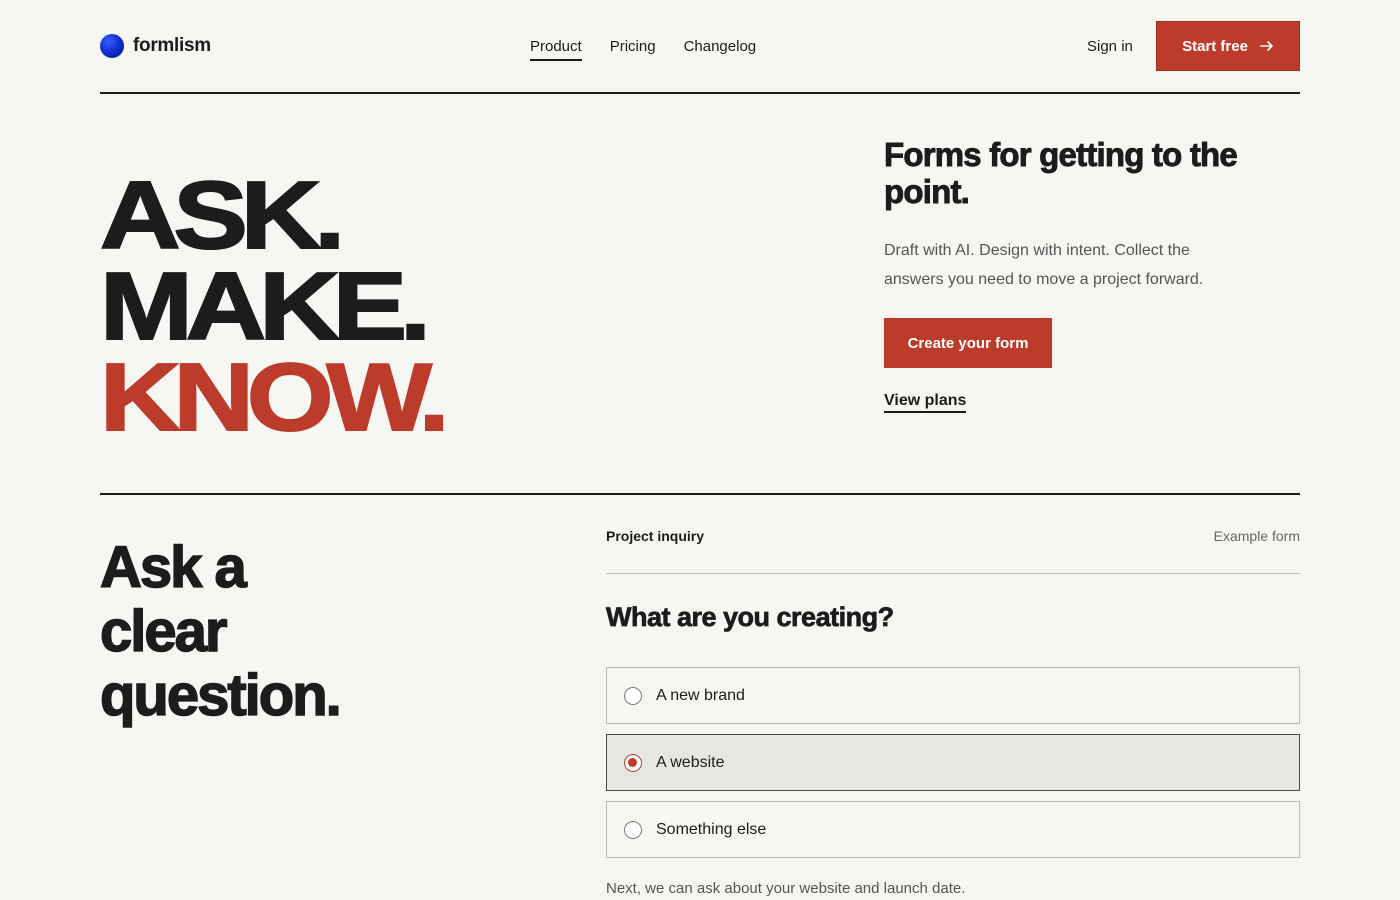  I want to click on nav-item-pricing: Pricing, so click(633, 49).